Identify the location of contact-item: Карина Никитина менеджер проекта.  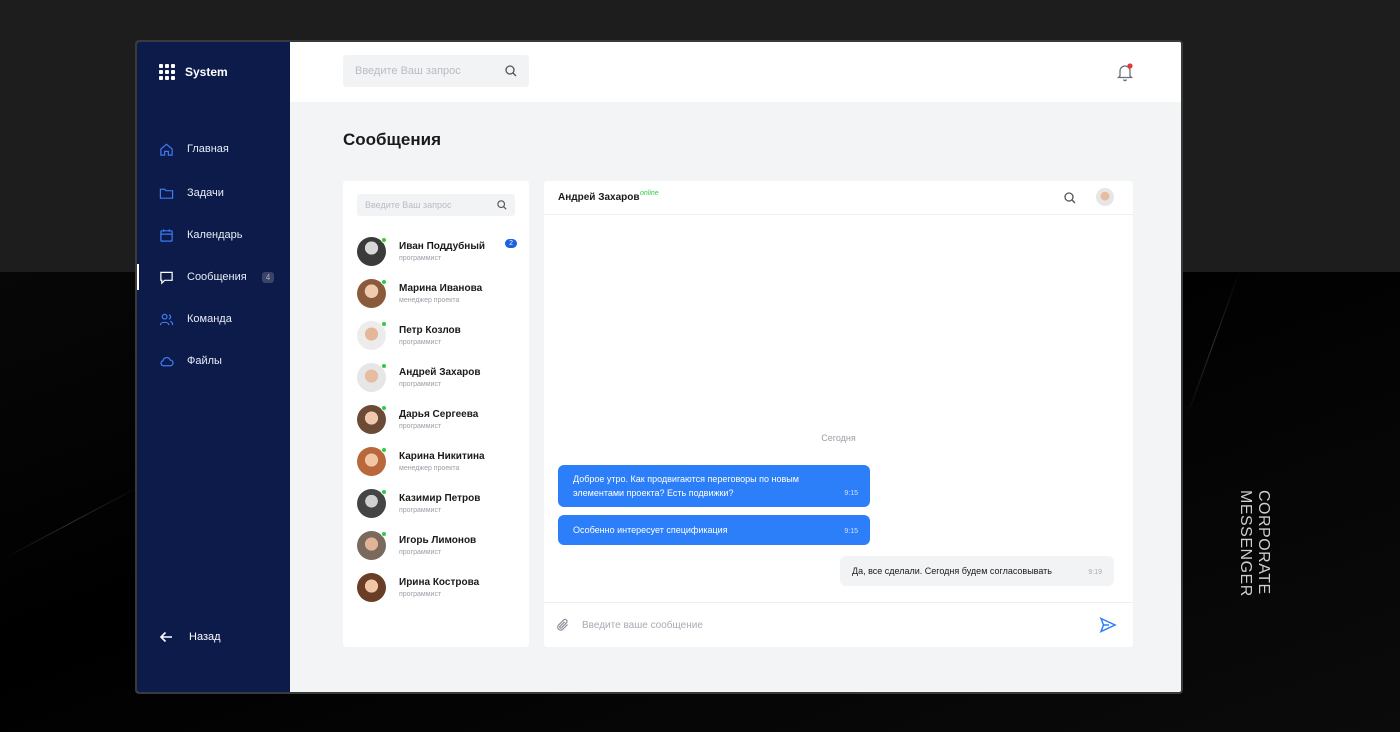
(437, 461).